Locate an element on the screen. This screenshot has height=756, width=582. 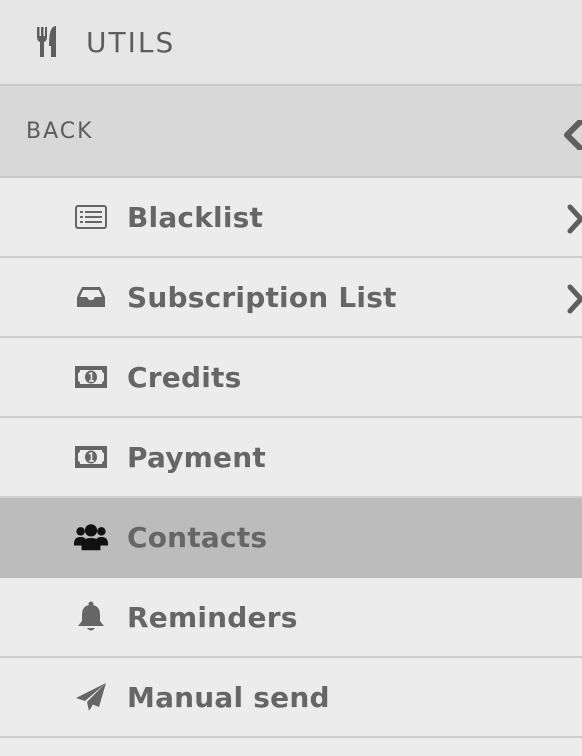
menu-item-manual-send: Manual send is located at coordinates (291, 698).